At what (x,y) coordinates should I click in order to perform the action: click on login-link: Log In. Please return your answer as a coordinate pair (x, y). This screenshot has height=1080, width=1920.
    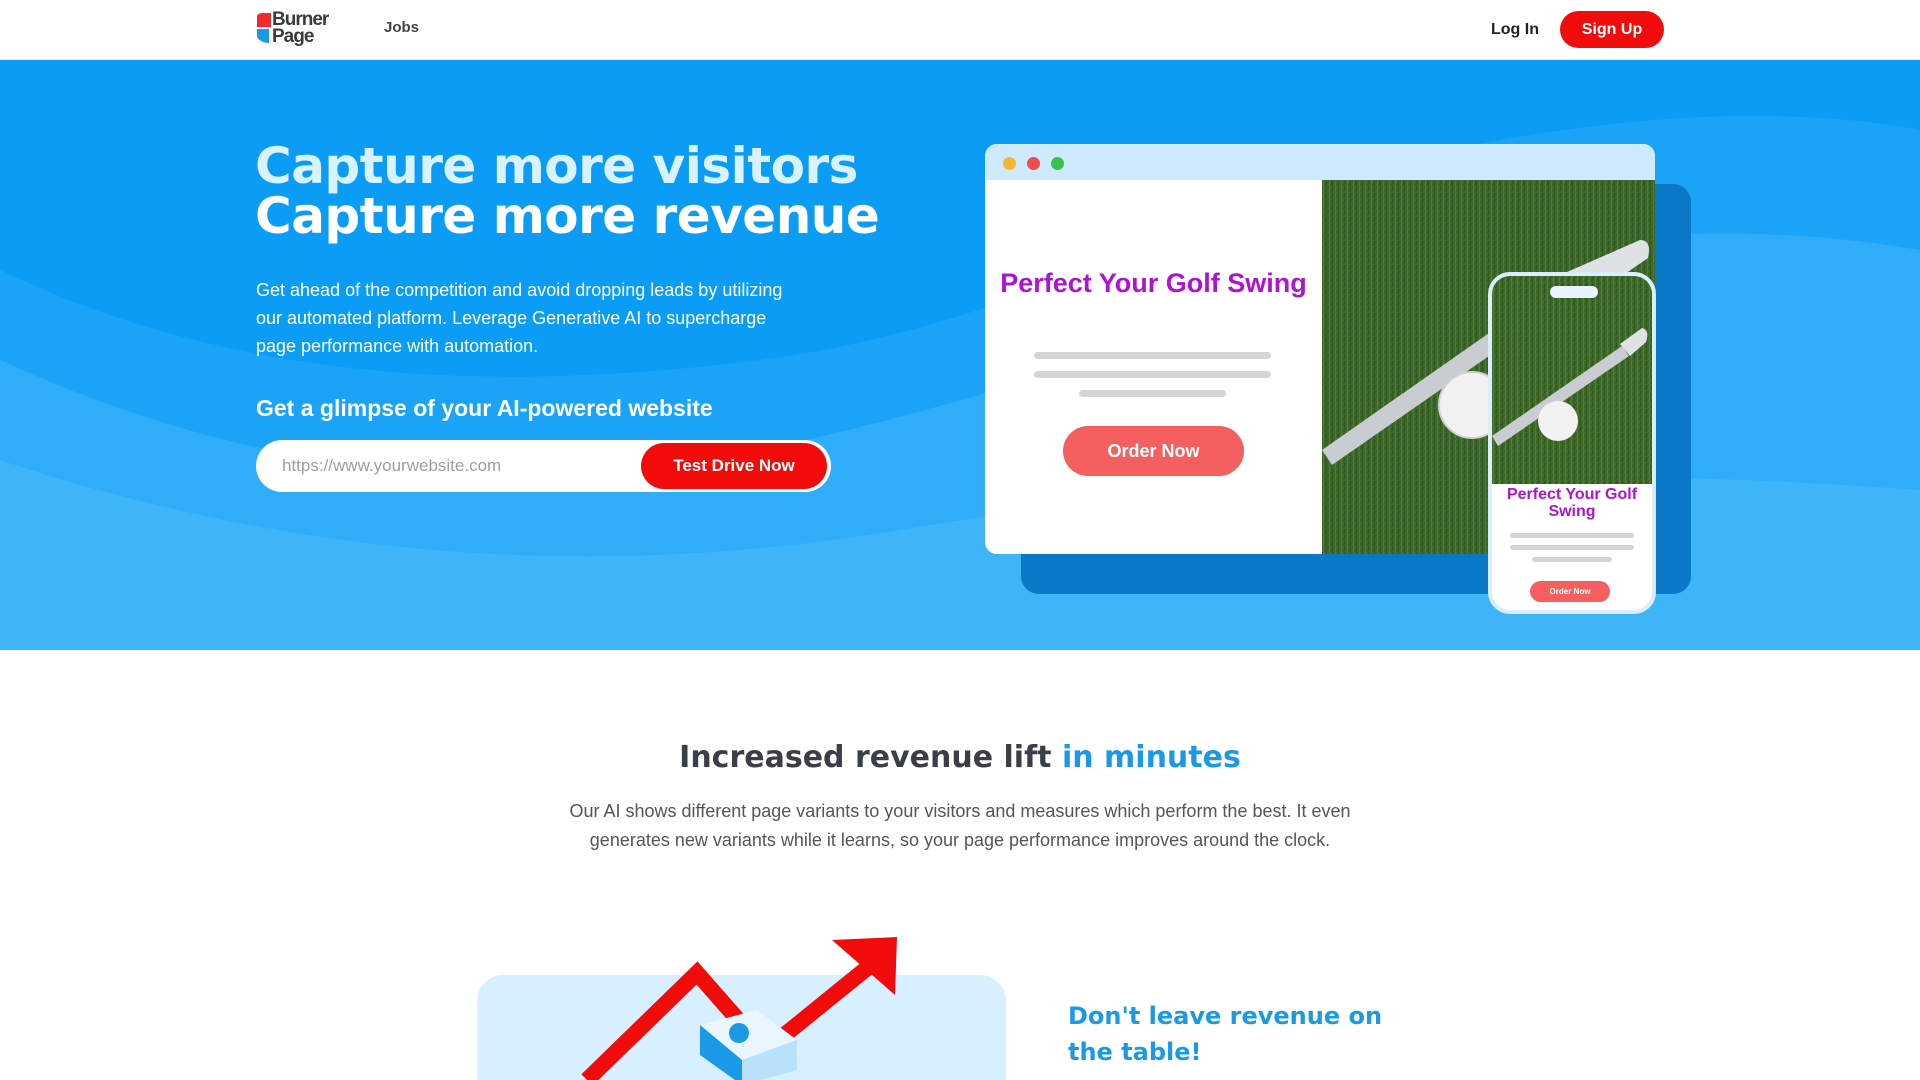
    Looking at the image, I should click on (1515, 30).